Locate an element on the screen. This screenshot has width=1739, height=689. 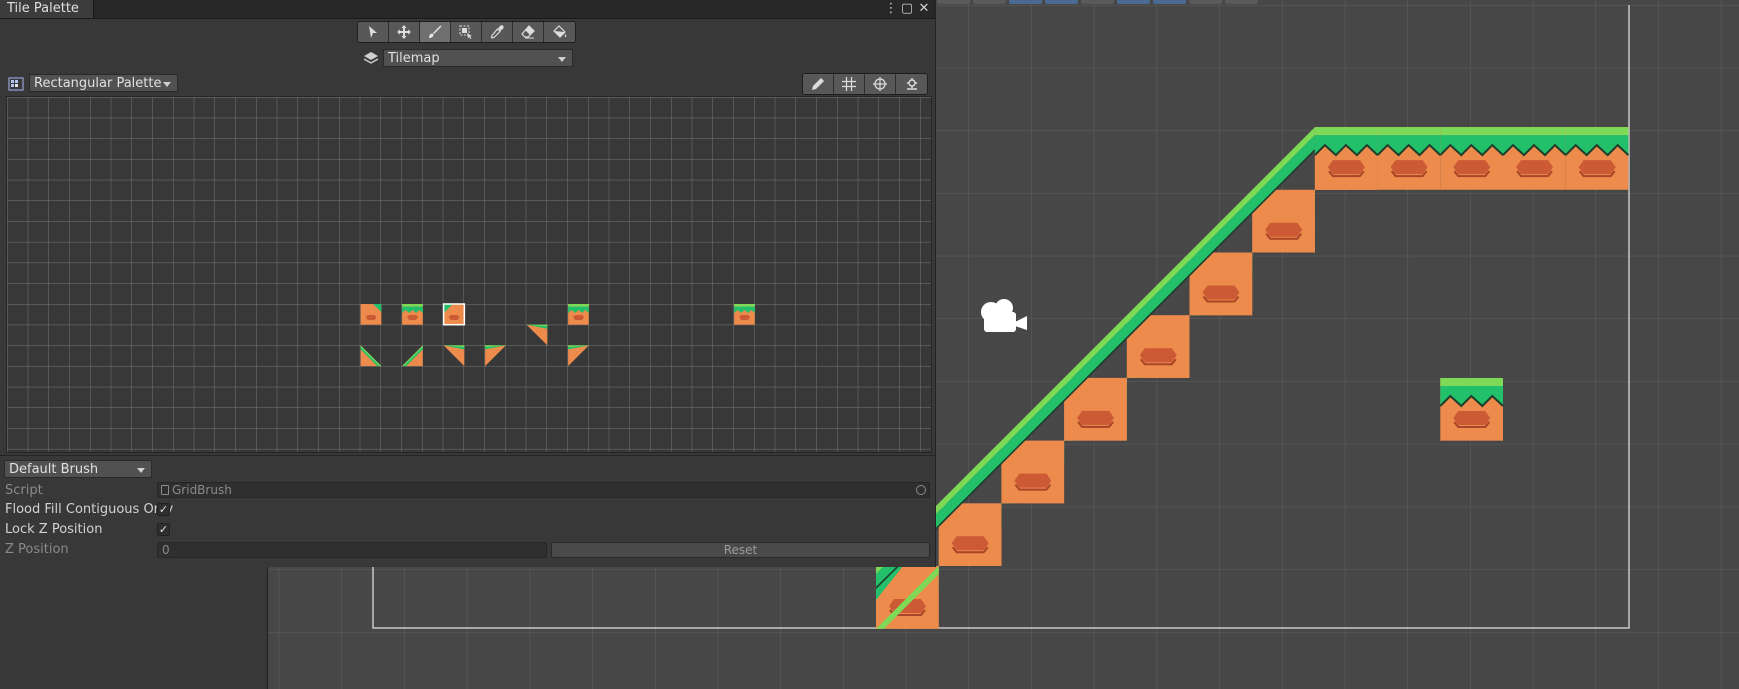
gizmos-button is located at coordinates (880, 84).